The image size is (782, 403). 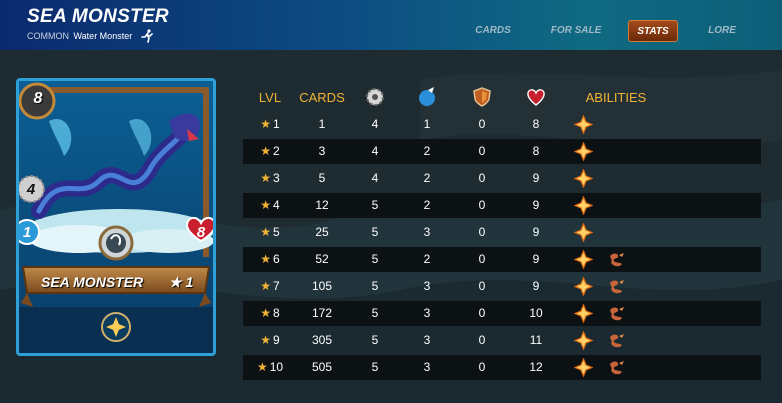 What do you see at coordinates (427, 96) in the screenshot?
I see `speed-icon` at bounding box center [427, 96].